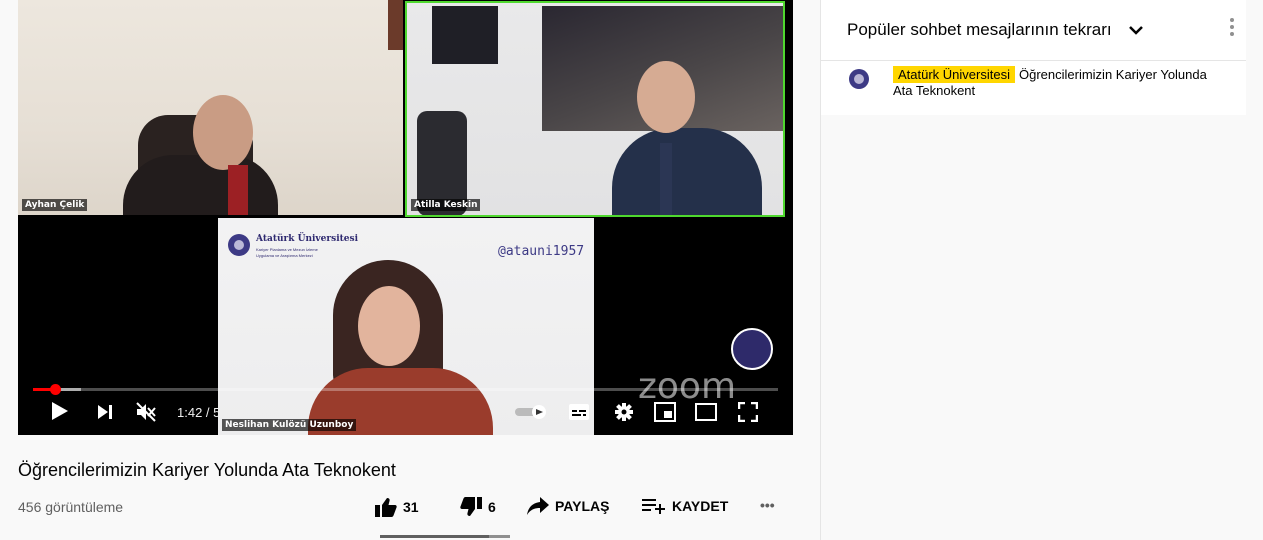 This screenshot has height=540, width=1263. Describe the element at coordinates (595, 109) in the screenshot. I see `participant-tile-active-speaker: Atilla Keskin` at that location.